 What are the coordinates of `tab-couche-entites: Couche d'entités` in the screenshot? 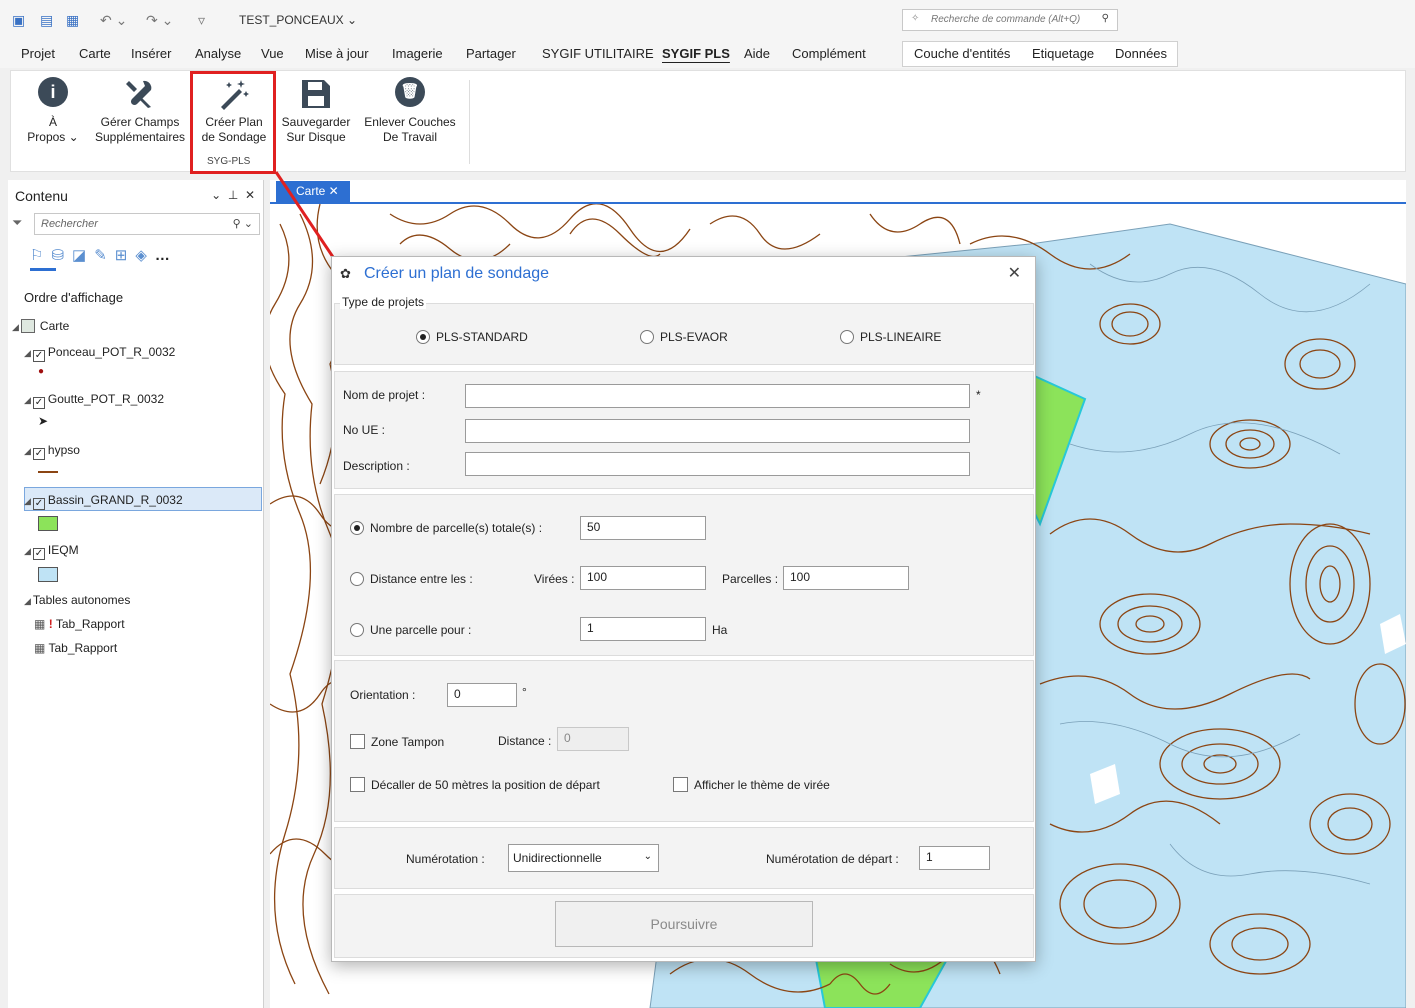 It's located at (962, 53).